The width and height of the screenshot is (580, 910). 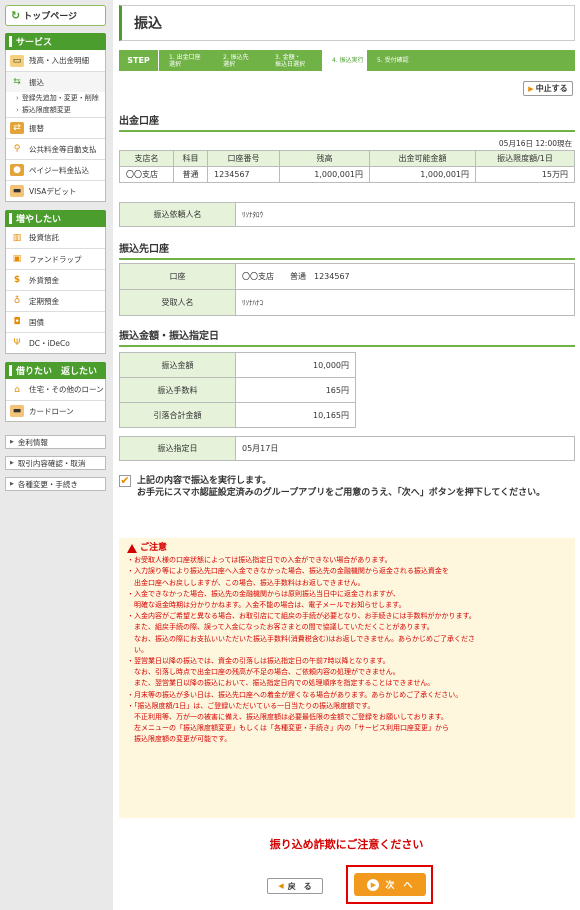 What do you see at coordinates (324, 158) in the screenshot?
I see `col-balance: 残高` at bounding box center [324, 158].